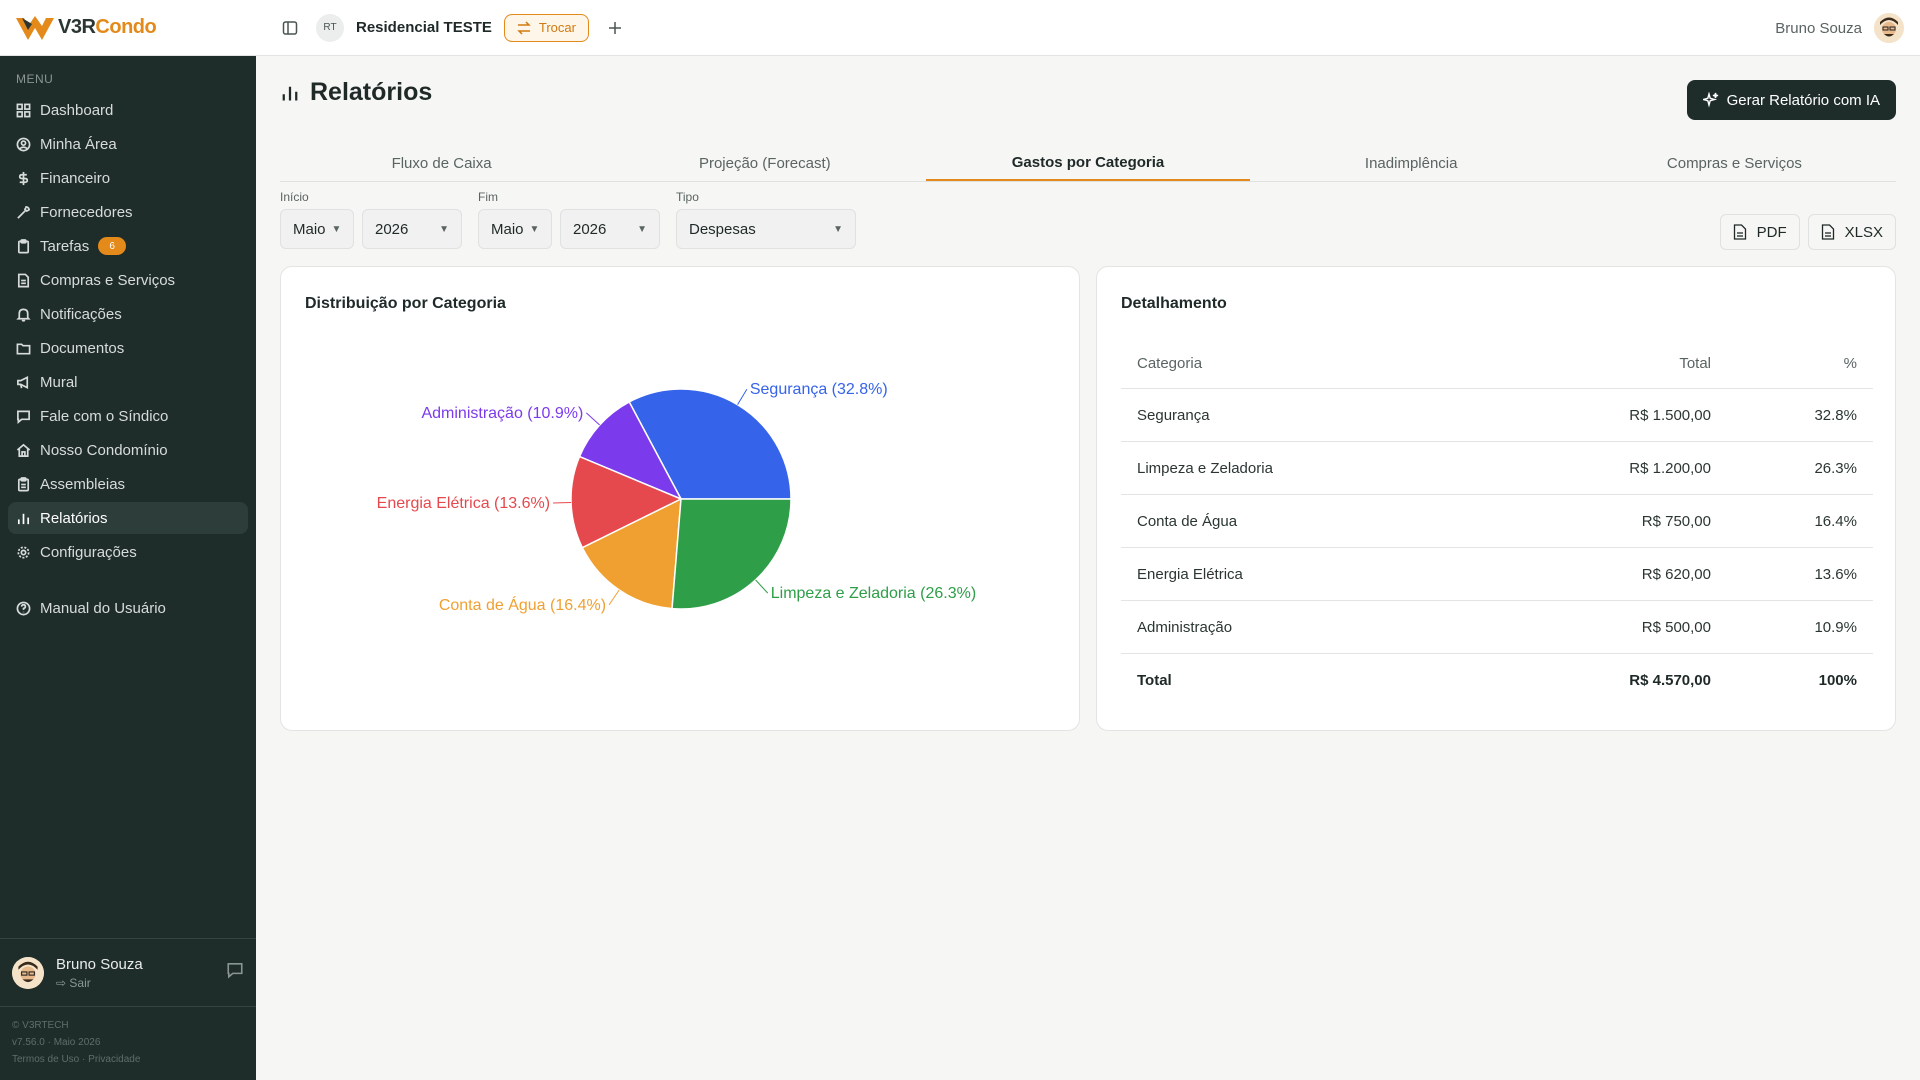 Image resolution: width=1920 pixels, height=1080 pixels. Describe the element at coordinates (128, 450) in the screenshot. I see `sidebar-item-nosso-condominio: Nosso Condomínio` at that location.